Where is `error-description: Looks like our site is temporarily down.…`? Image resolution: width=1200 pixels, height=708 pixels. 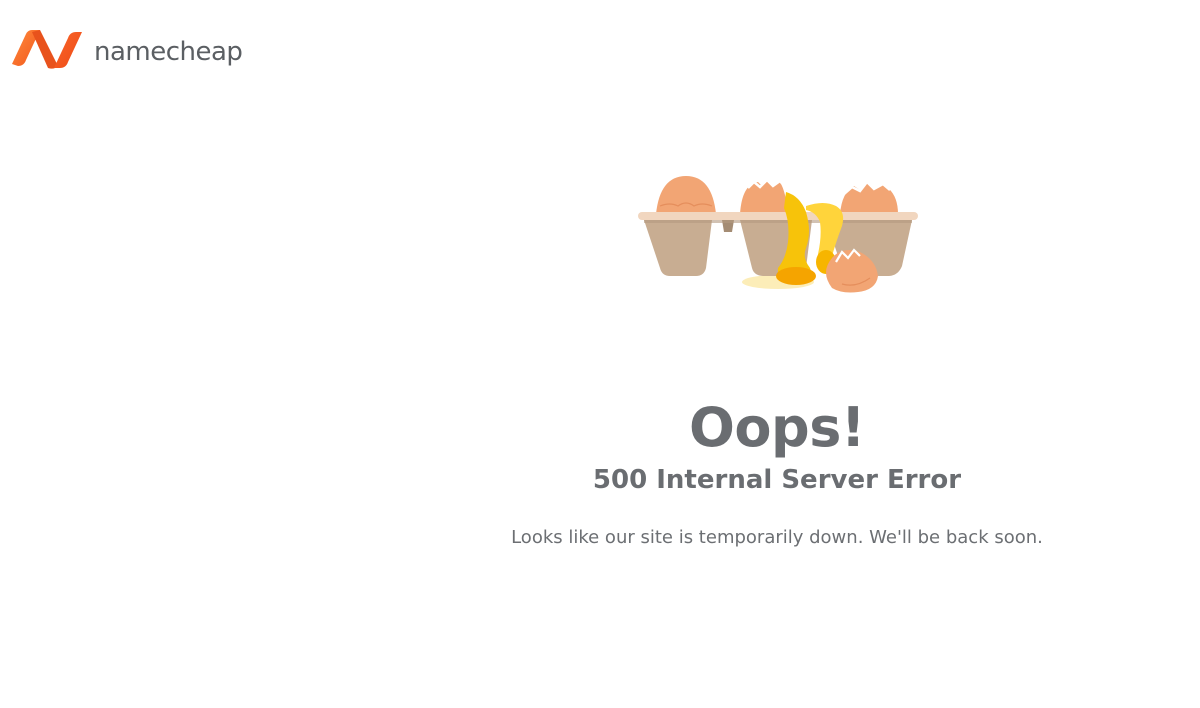 error-description: Looks like our site is temporarily down.… is located at coordinates (777, 537).